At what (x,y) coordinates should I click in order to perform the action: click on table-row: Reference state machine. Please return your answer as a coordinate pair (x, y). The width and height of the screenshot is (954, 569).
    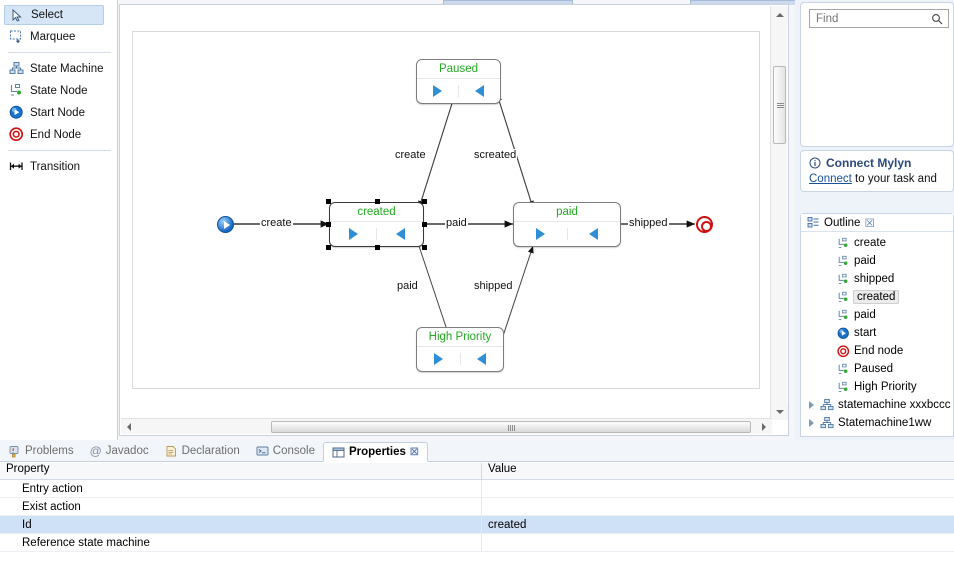
    Looking at the image, I should click on (477, 543).